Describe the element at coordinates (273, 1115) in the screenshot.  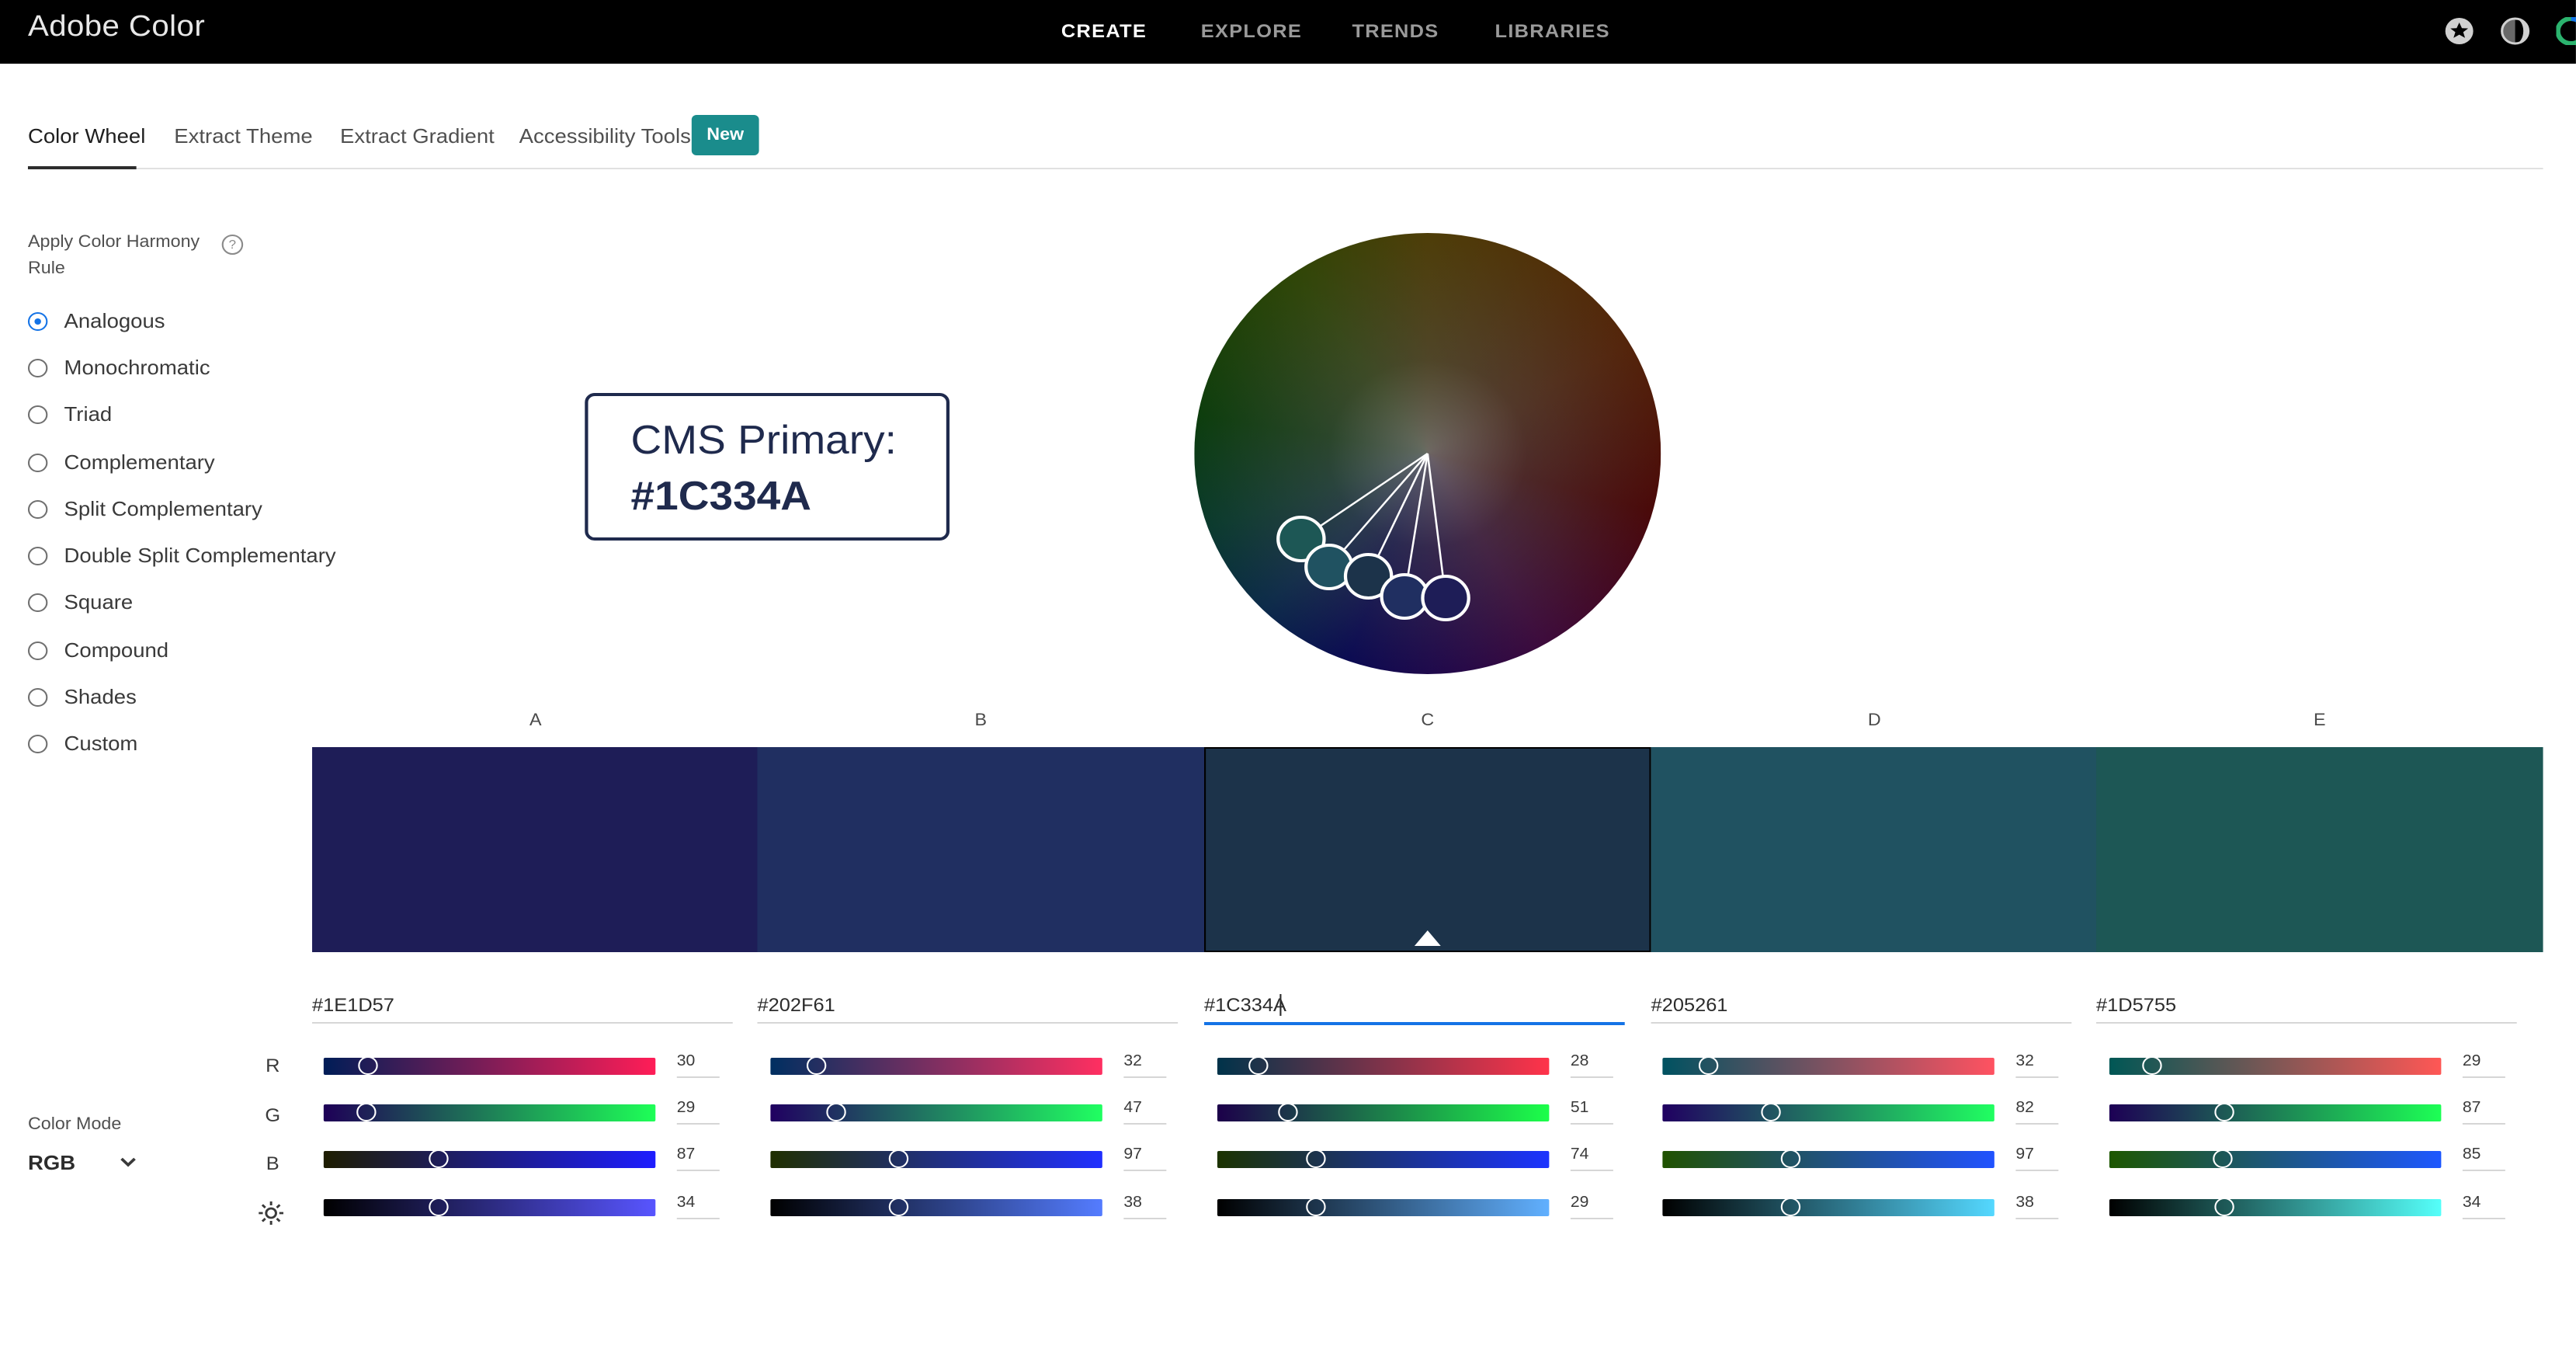
I see `channel-label-g: G` at that location.